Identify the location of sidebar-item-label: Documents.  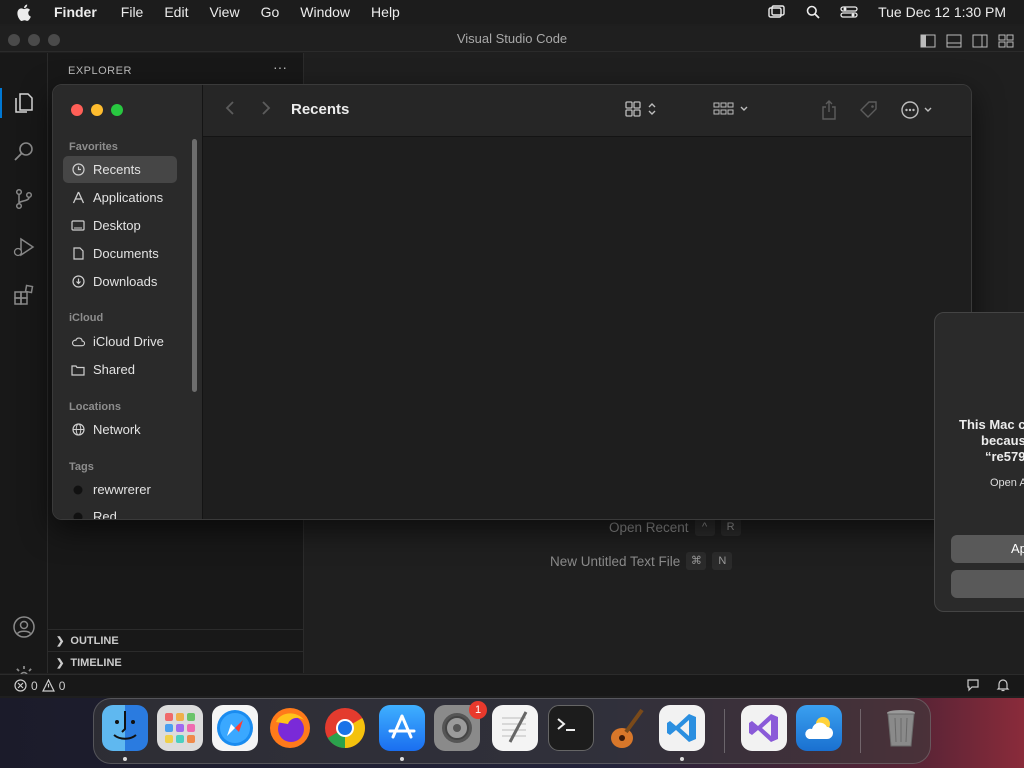
(126, 253).